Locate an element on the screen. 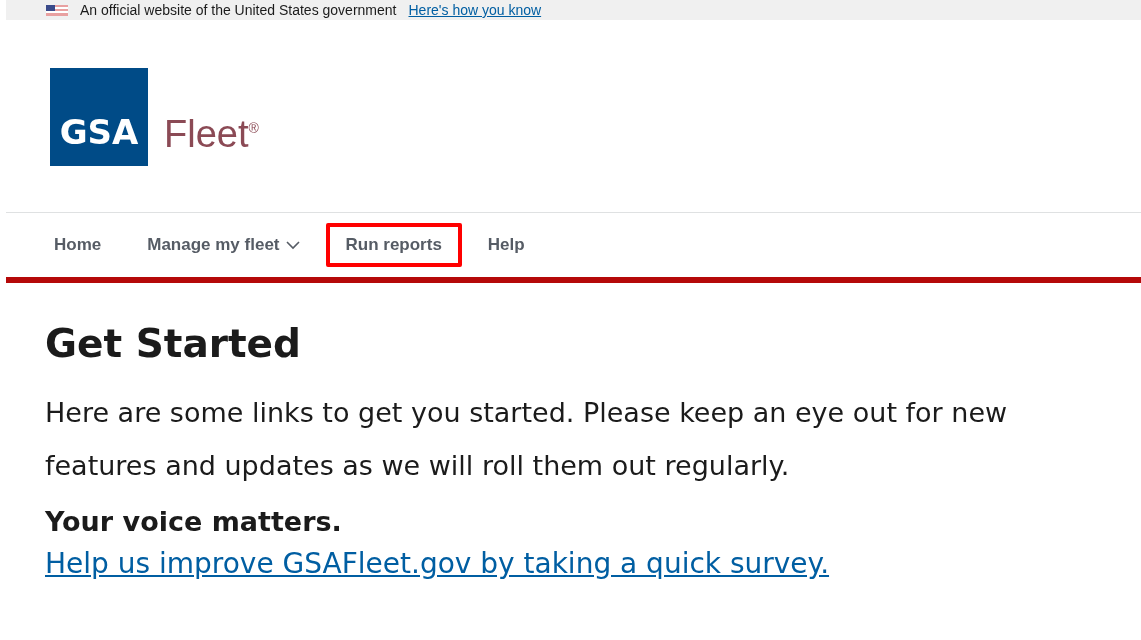  section-heading: Your voice matters. is located at coordinates (194, 521).